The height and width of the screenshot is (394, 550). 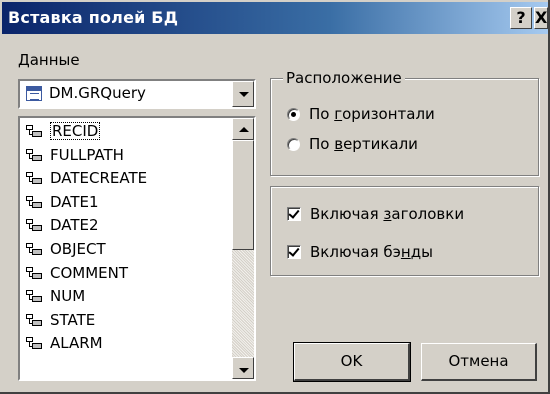 What do you see at coordinates (78, 248) in the screenshot?
I see `field-name: OBJECT` at bounding box center [78, 248].